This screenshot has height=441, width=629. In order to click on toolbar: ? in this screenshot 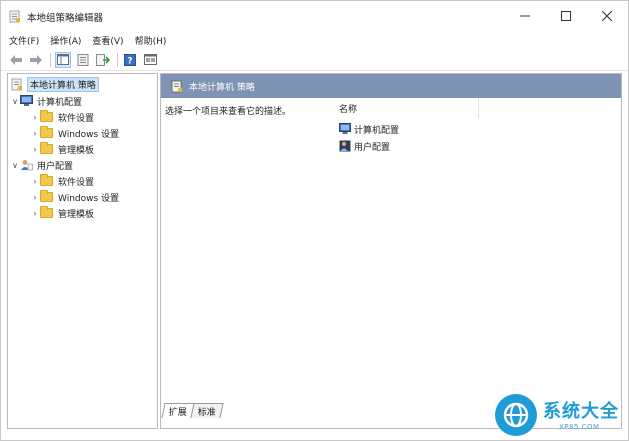, I will do `click(314, 60)`.